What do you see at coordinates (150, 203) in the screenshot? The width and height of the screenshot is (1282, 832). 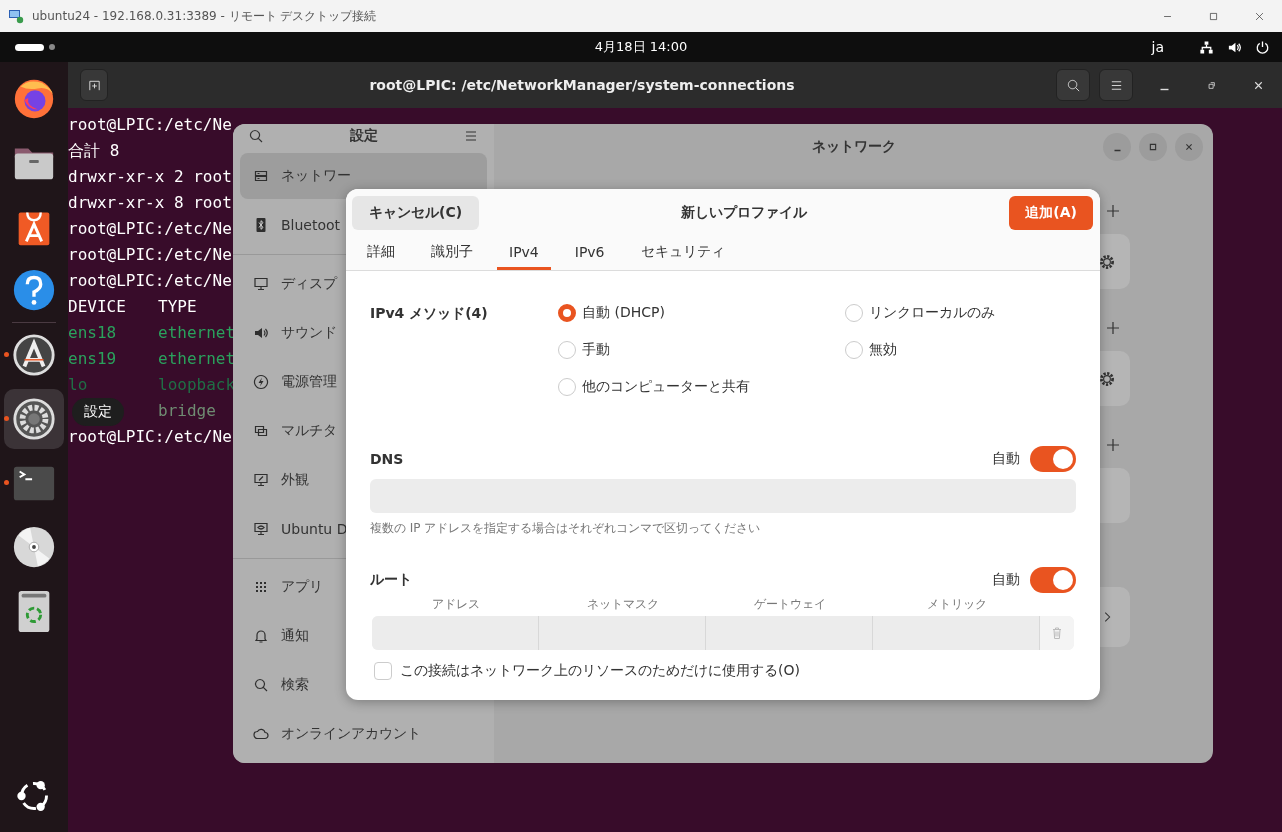 I see `terminal-line: drwxr-xr-x 8 root` at bounding box center [150, 203].